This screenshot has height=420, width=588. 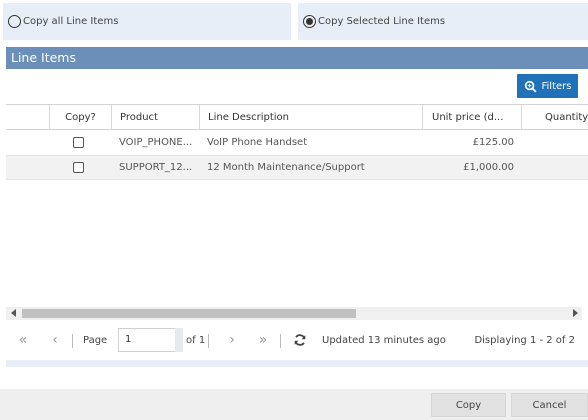 I want to click on filters-button: Filters, so click(x=547, y=86).